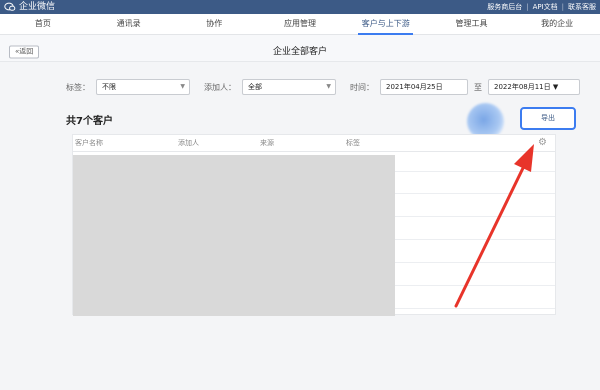 Image resolution: width=600 pixels, height=390 pixels. Describe the element at coordinates (267, 143) in the screenshot. I see `column-header-source: 来源` at that location.